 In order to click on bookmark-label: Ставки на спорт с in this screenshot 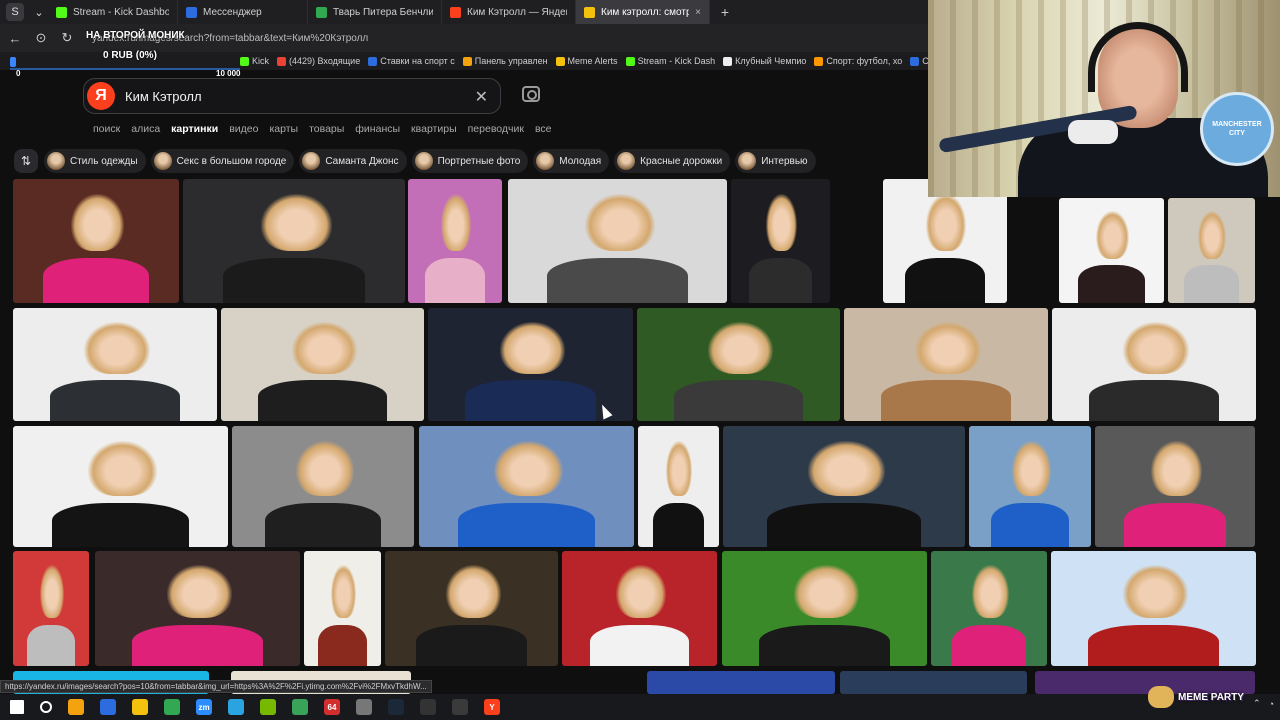, I will do `click(417, 61)`.